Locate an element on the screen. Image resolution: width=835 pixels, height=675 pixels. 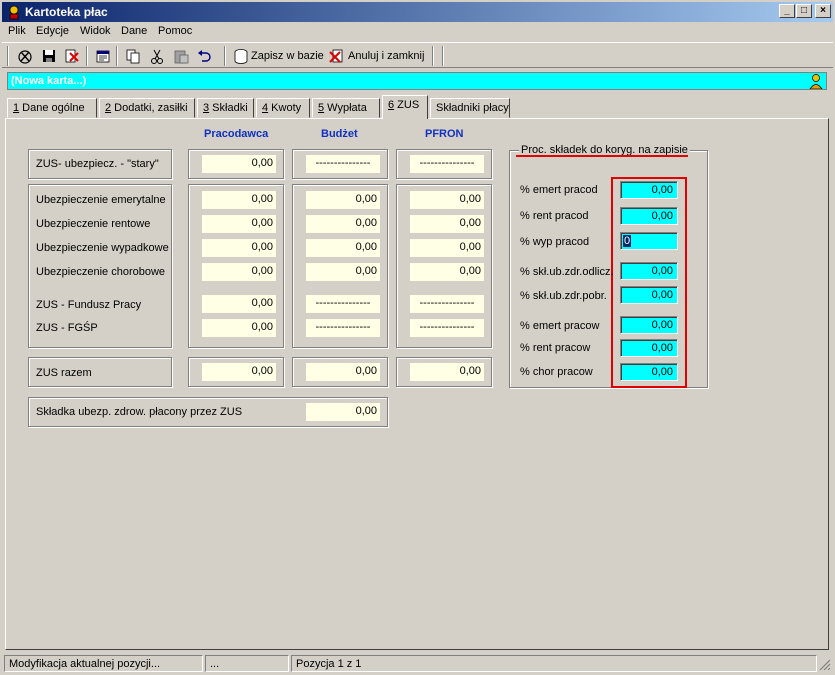
cancel-close-icon is located at coordinates (337, 56).